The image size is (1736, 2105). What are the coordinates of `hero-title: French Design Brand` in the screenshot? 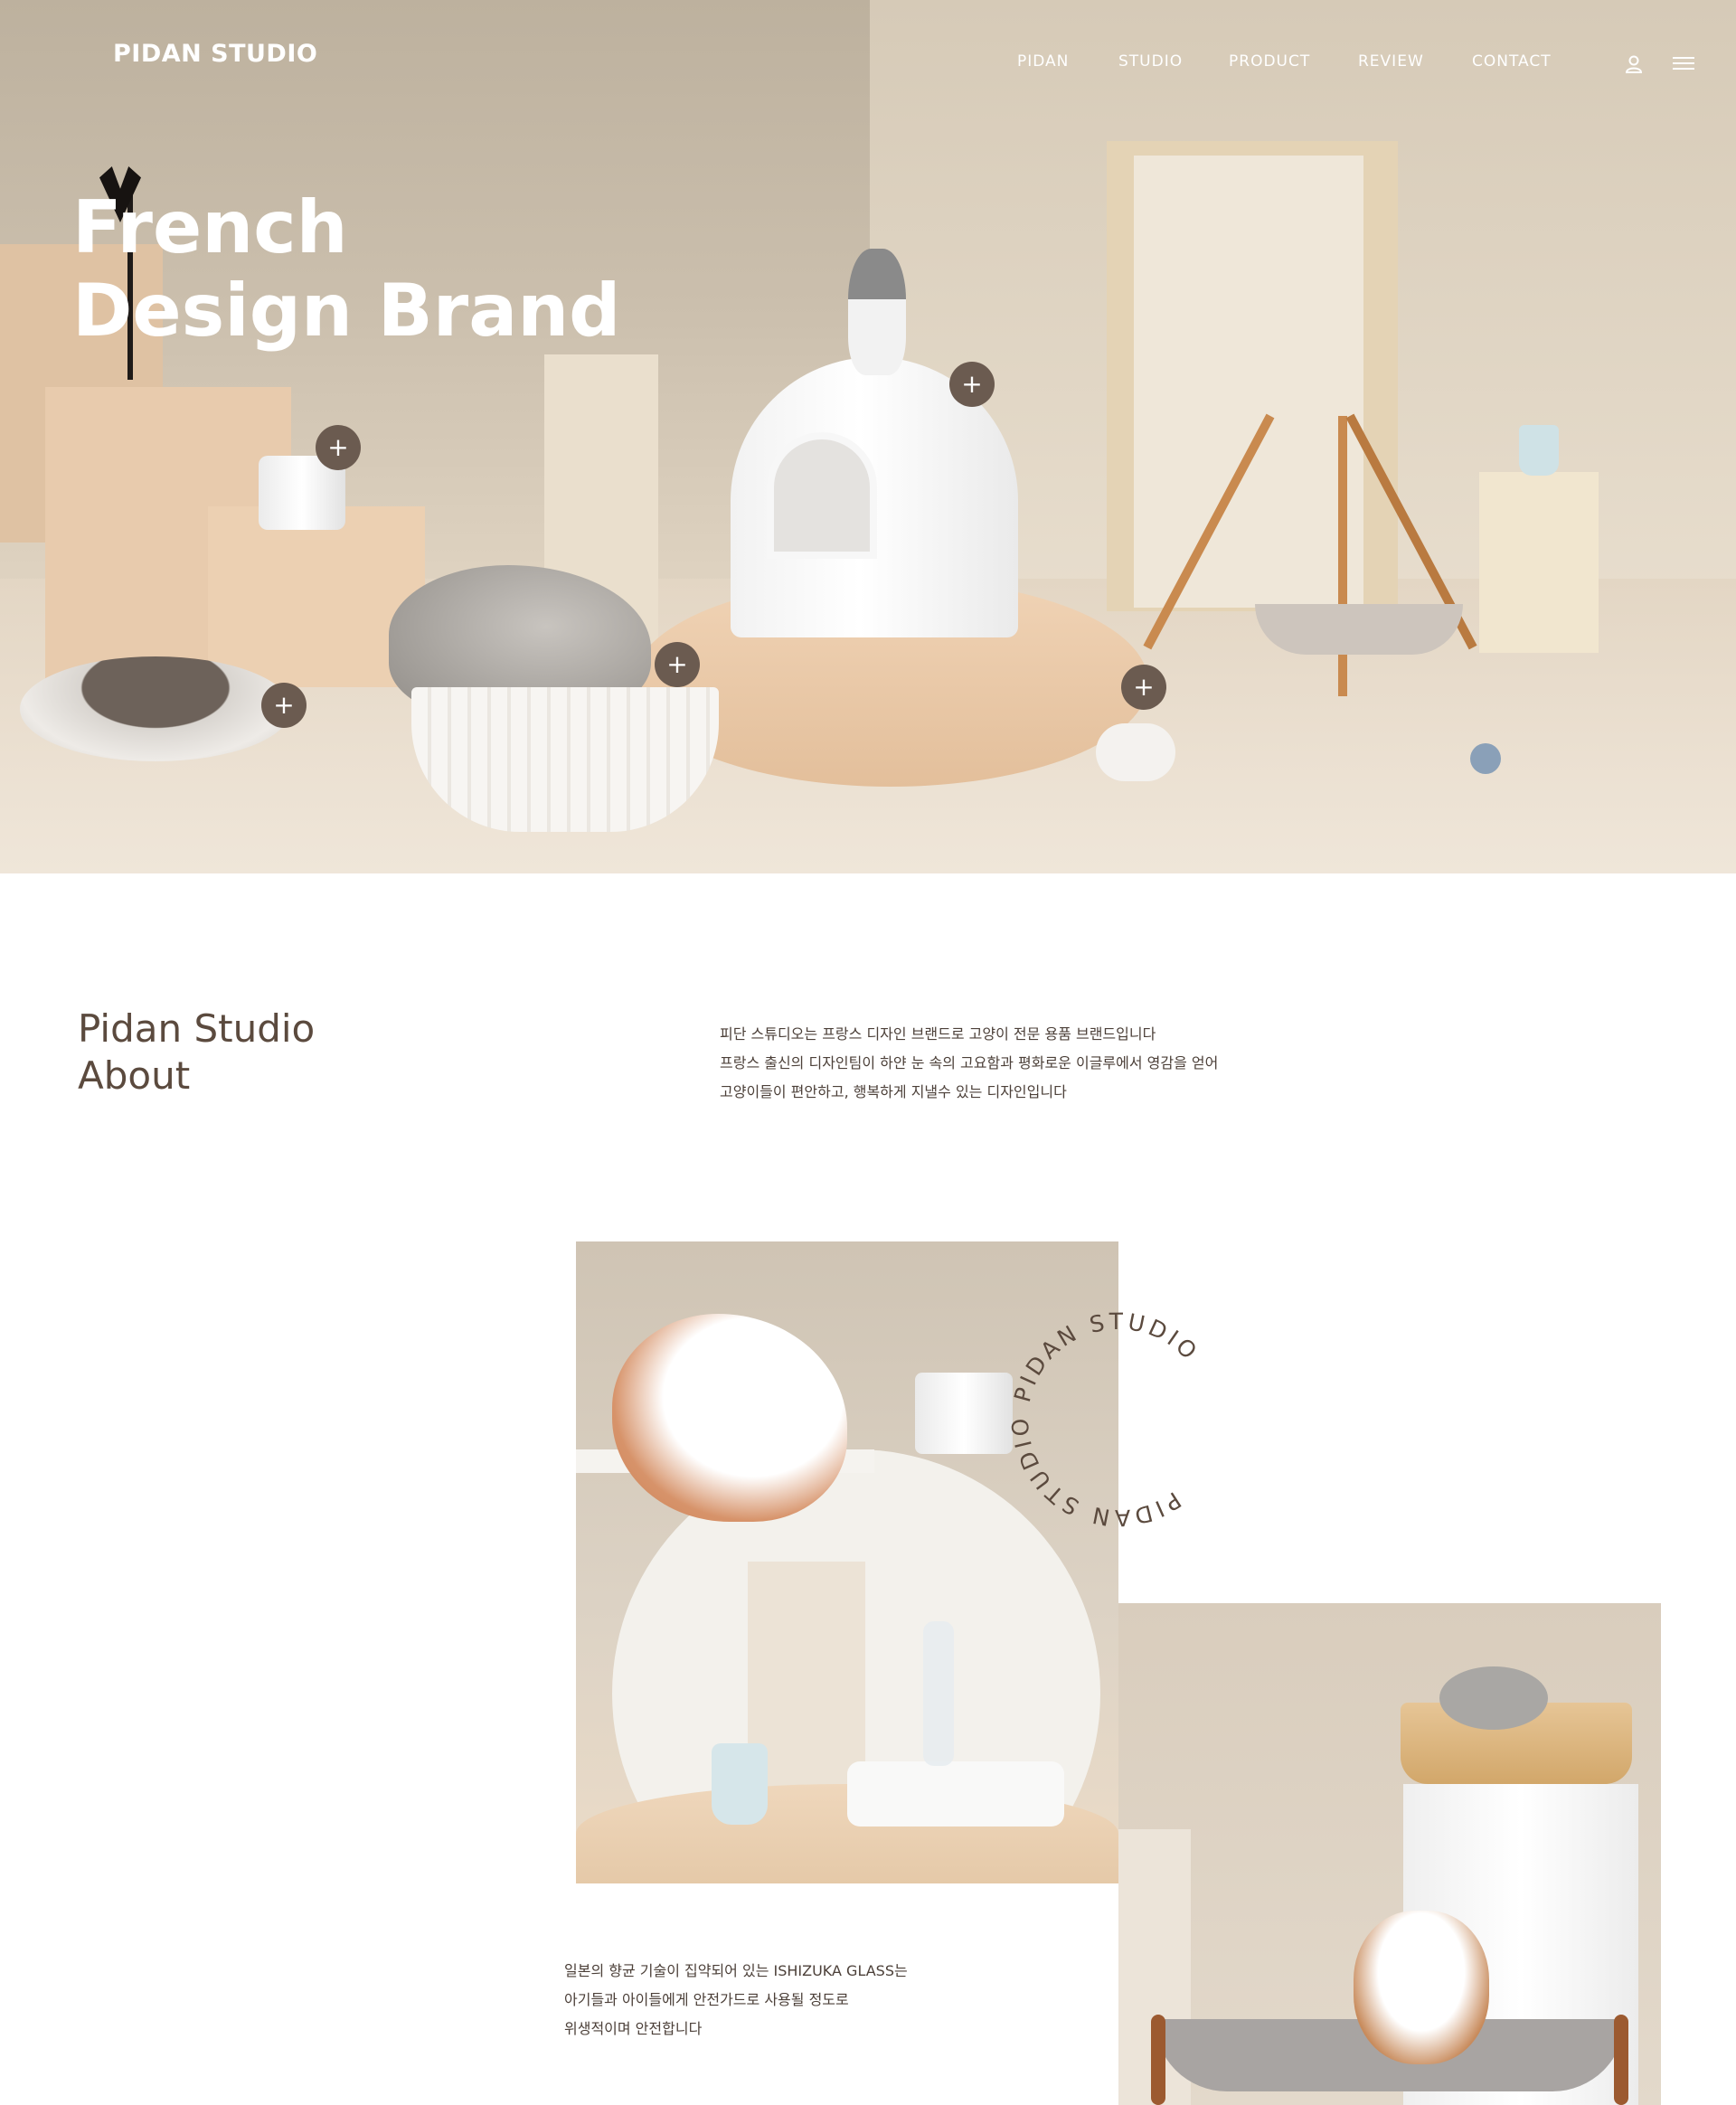 It's located at (346, 269).